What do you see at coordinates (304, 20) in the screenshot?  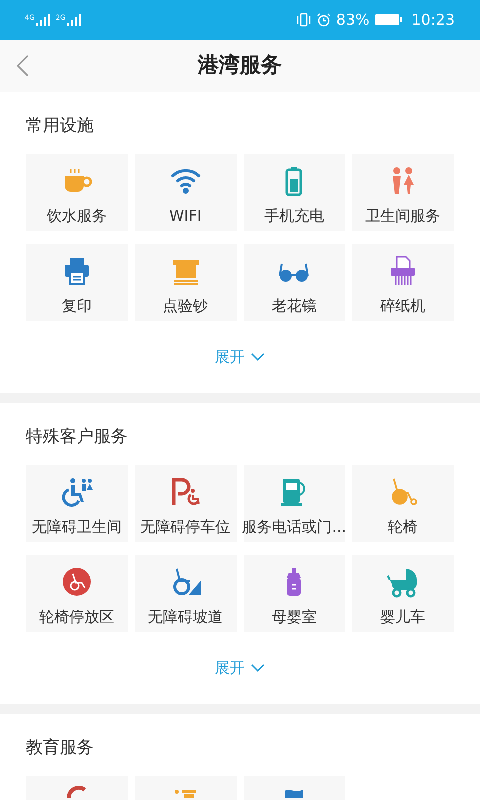 I see `vibrate-icon` at bounding box center [304, 20].